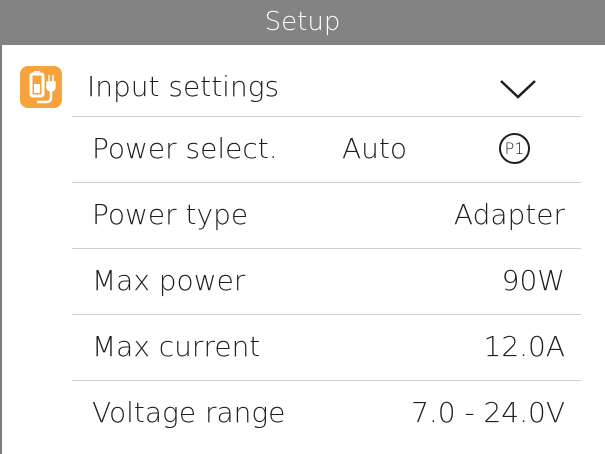 This screenshot has height=454, width=605. I want to click on row-value: 12.0A, so click(524, 346).